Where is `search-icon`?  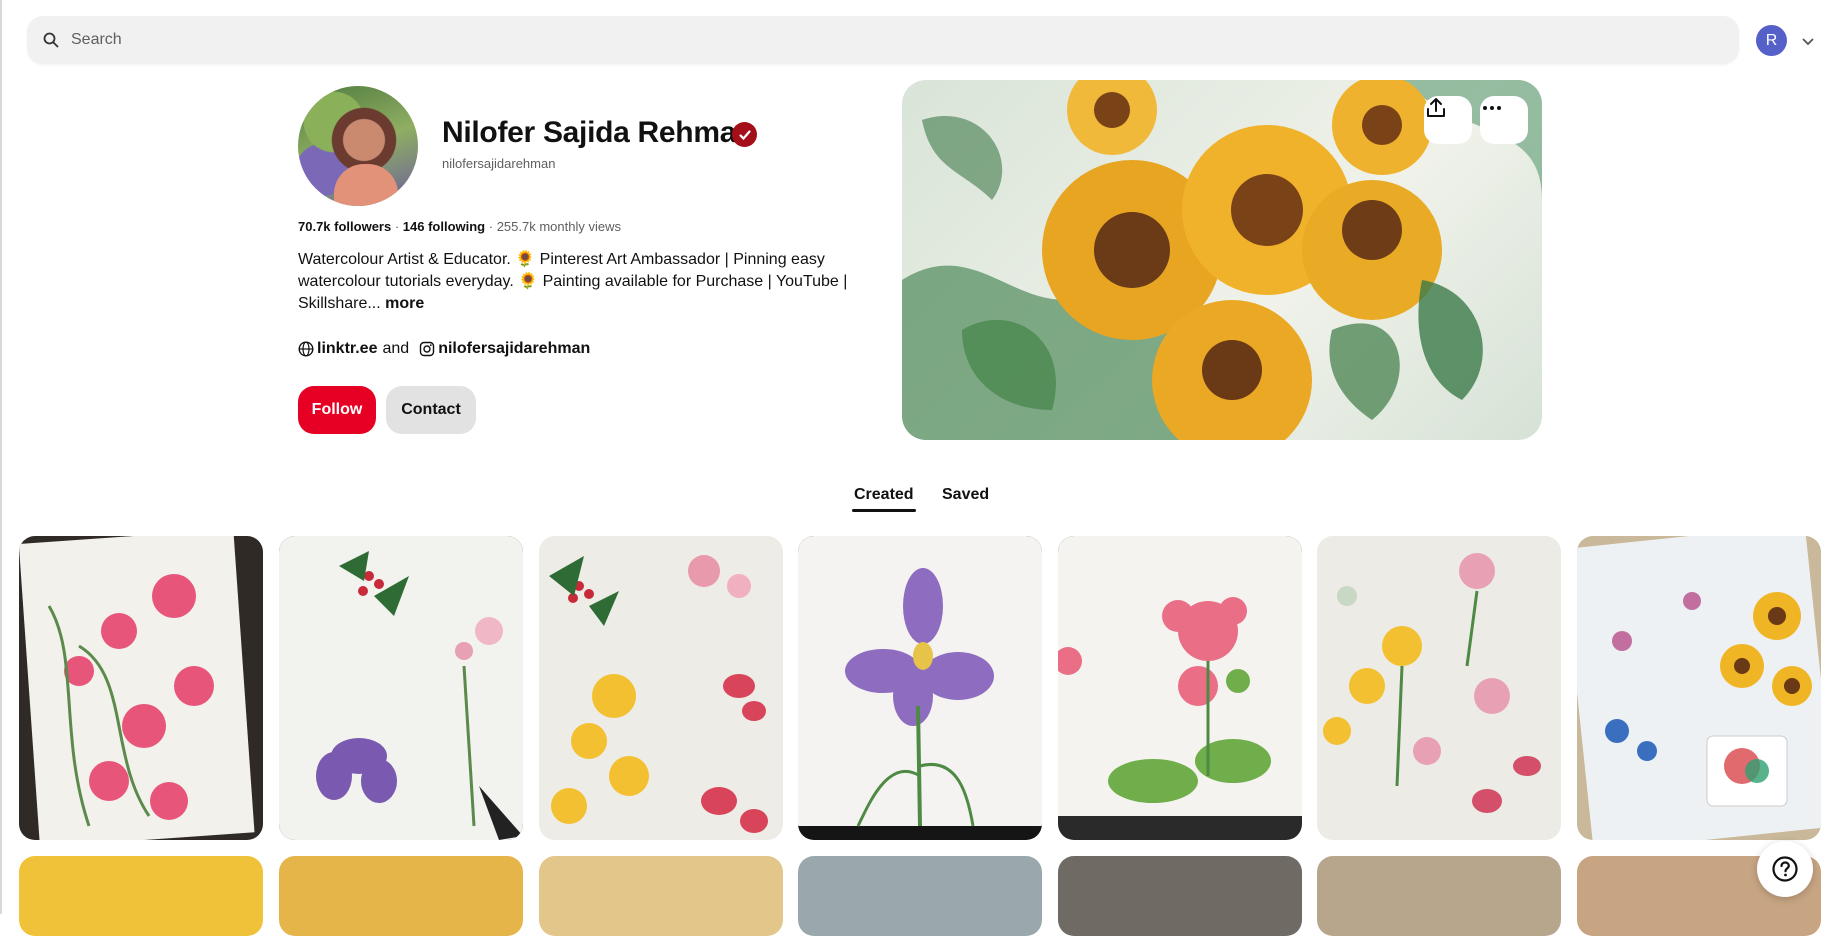 search-icon is located at coordinates (52, 40).